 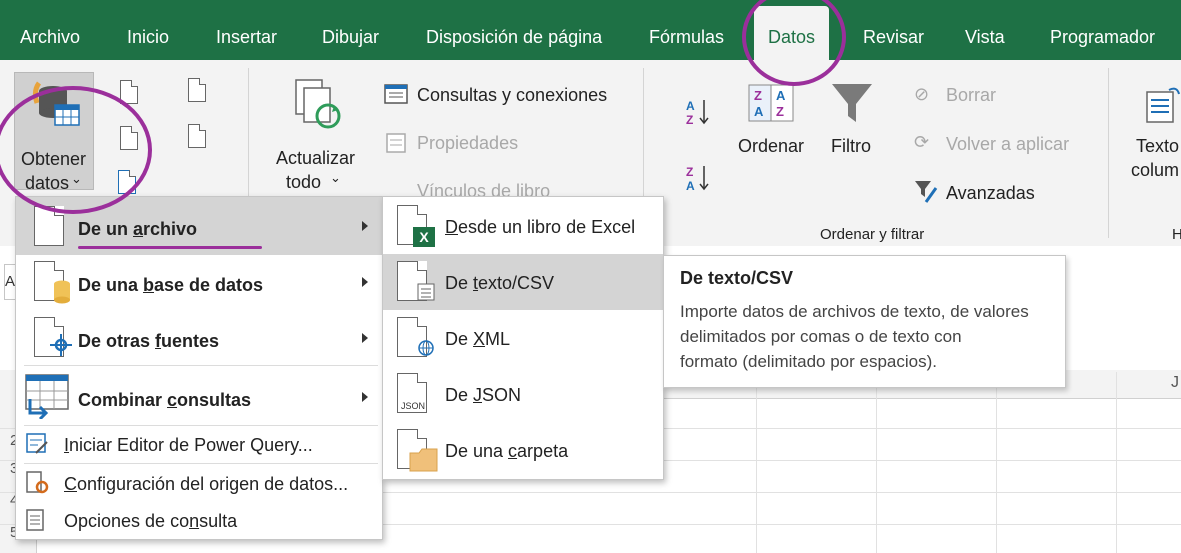 What do you see at coordinates (771, 103) in the screenshot?
I see `sort-dialog-icon: Z A A Z` at bounding box center [771, 103].